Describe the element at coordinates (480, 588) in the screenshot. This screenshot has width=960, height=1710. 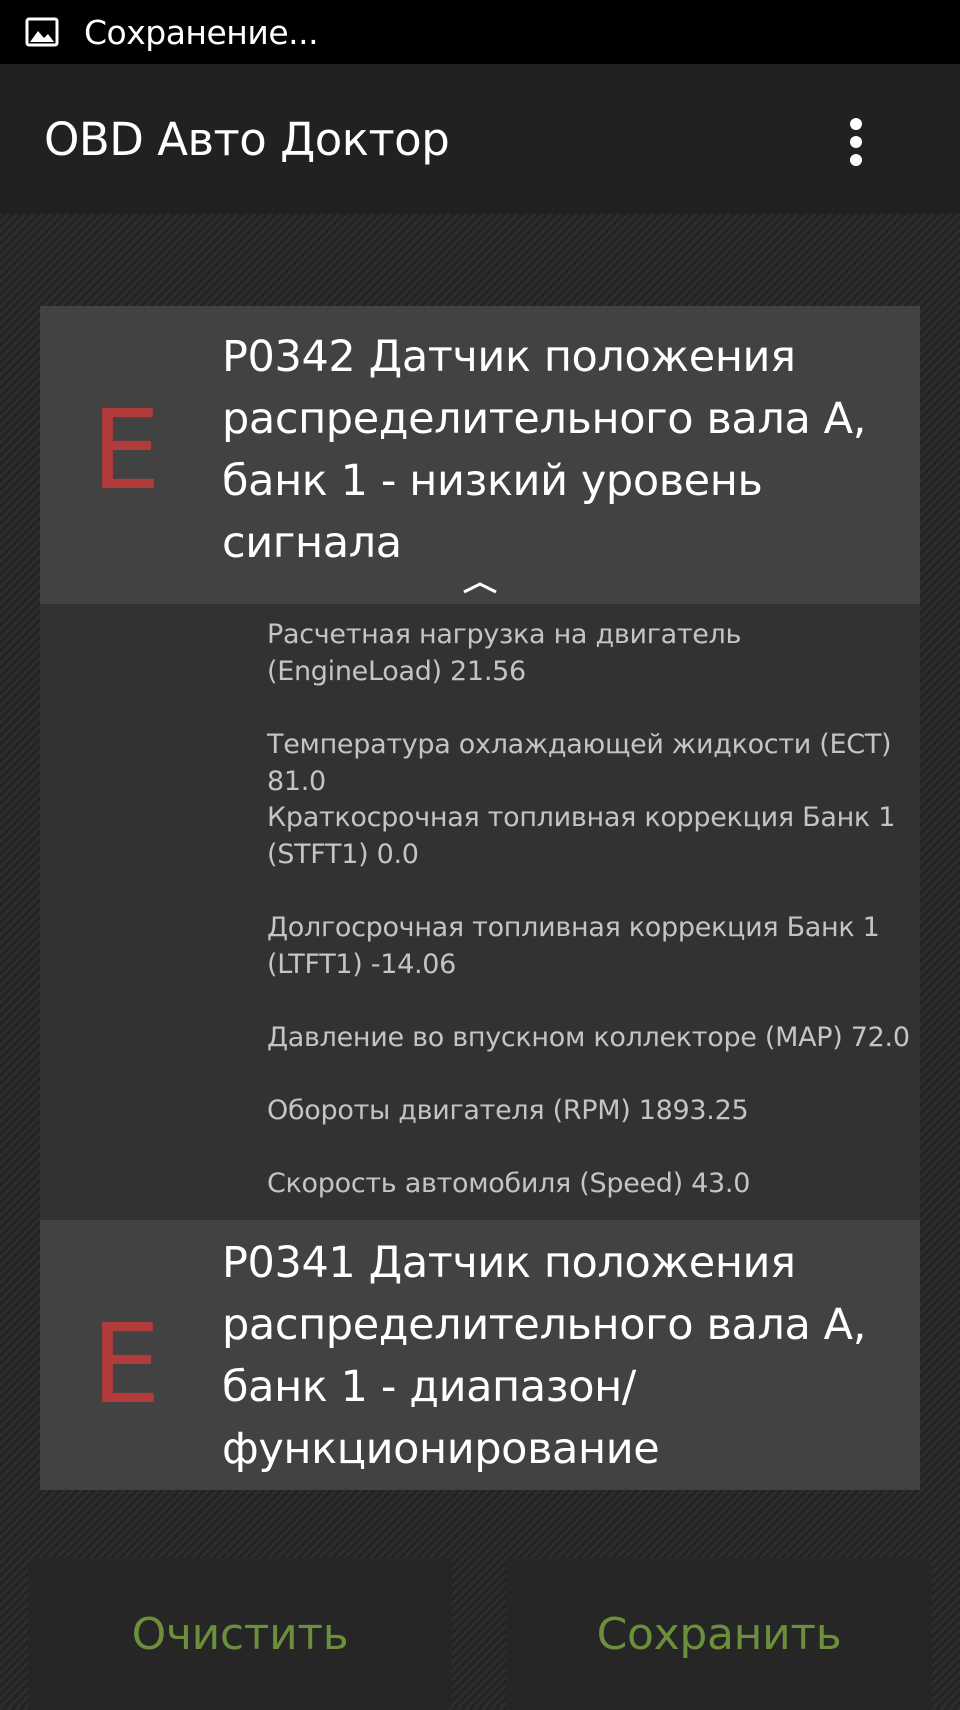
I see `chevron-up-icon` at that location.